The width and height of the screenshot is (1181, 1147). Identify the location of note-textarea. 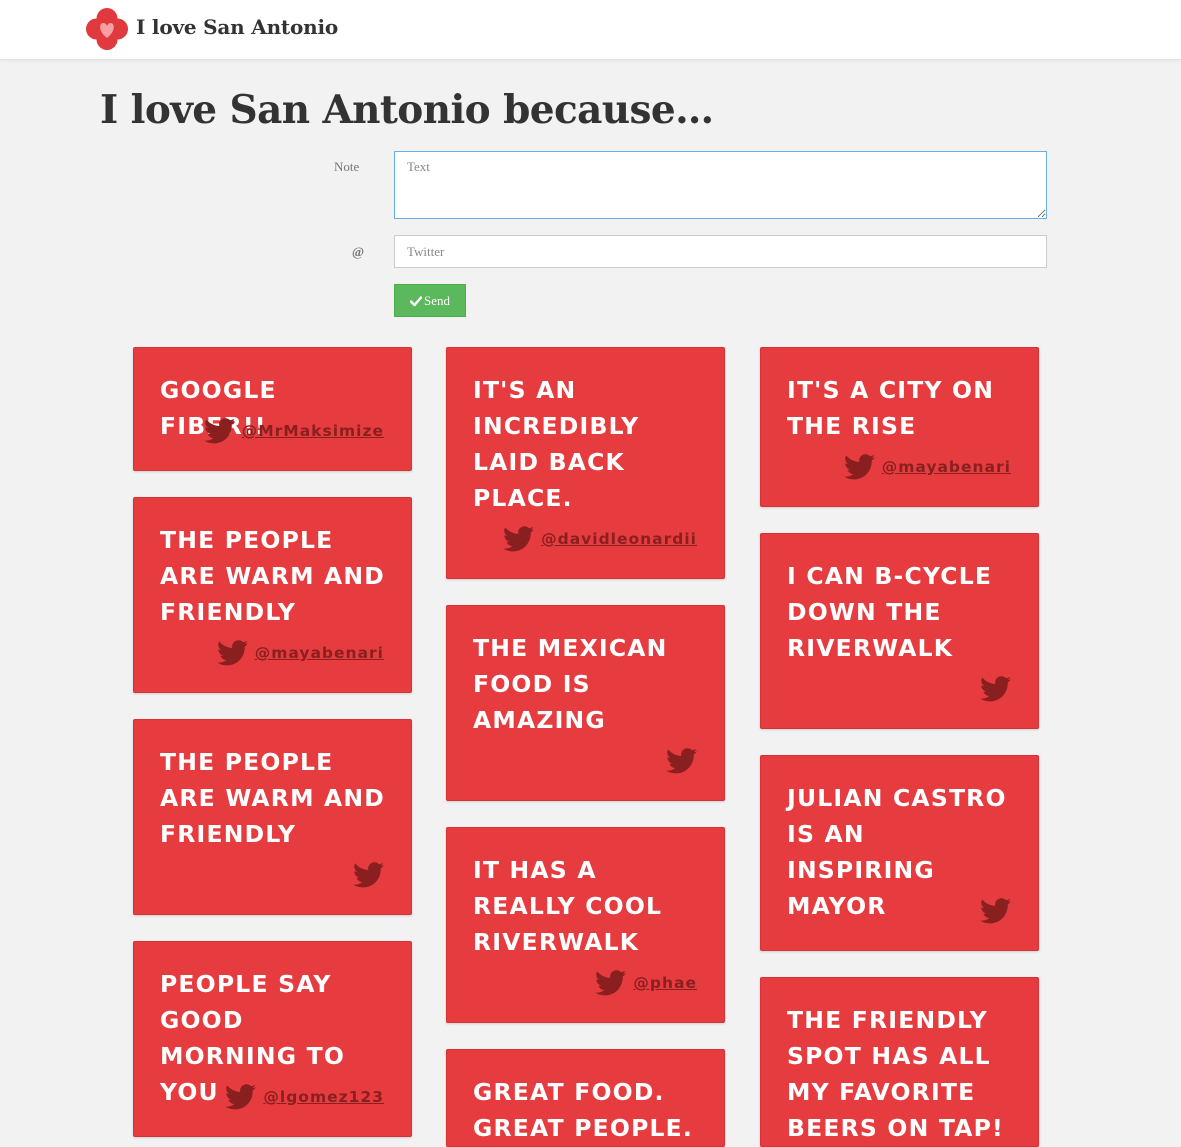
(720, 185).